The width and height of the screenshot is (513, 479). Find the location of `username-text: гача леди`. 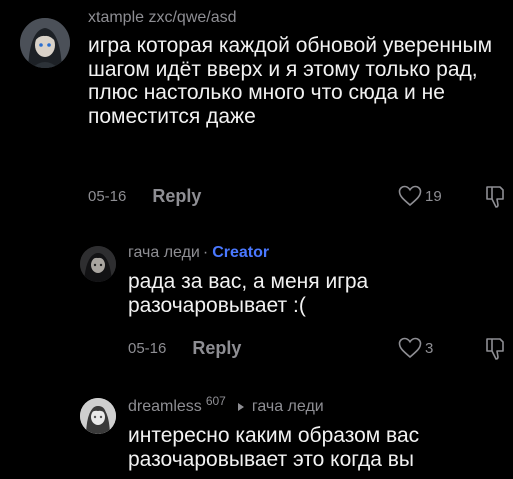

username-text: гача леди is located at coordinates (164, 253).